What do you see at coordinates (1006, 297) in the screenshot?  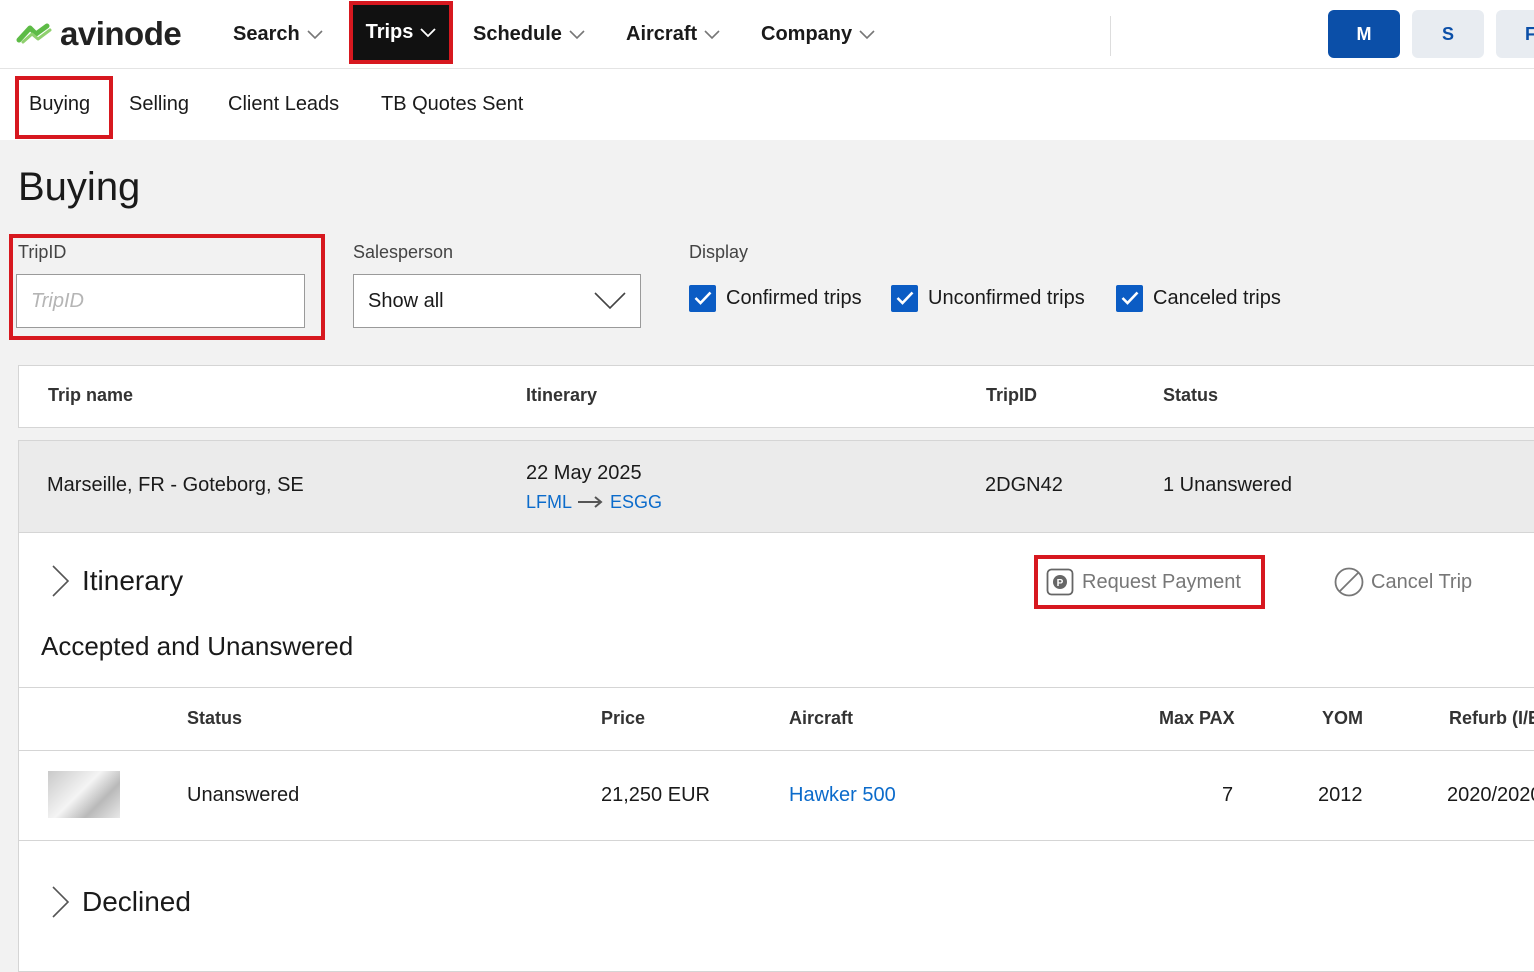 I see `unconfirmed-trips-label: Unconfirmed trips` at bounding box center [1006, 297].